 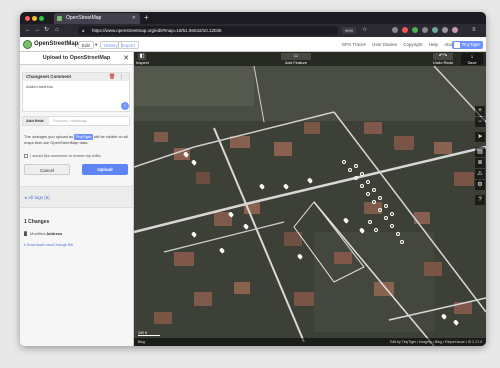 What do you see at coordinates (57, 30) in the screenshot?
I see `home-icon: ⌂` at bounding box center [57, 30].